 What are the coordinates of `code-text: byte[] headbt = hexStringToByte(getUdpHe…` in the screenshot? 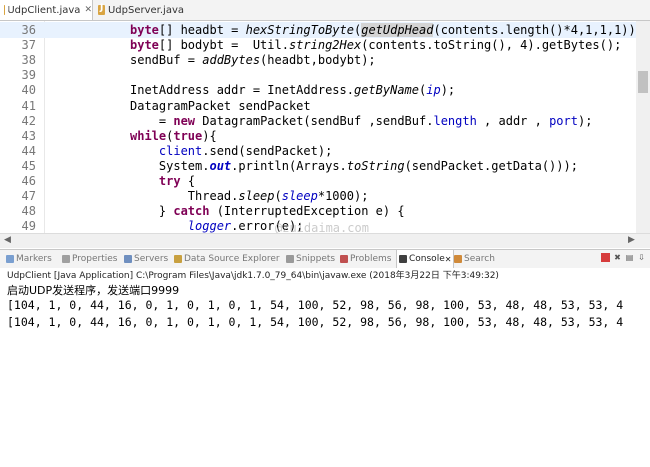 It's located at (383, 30).